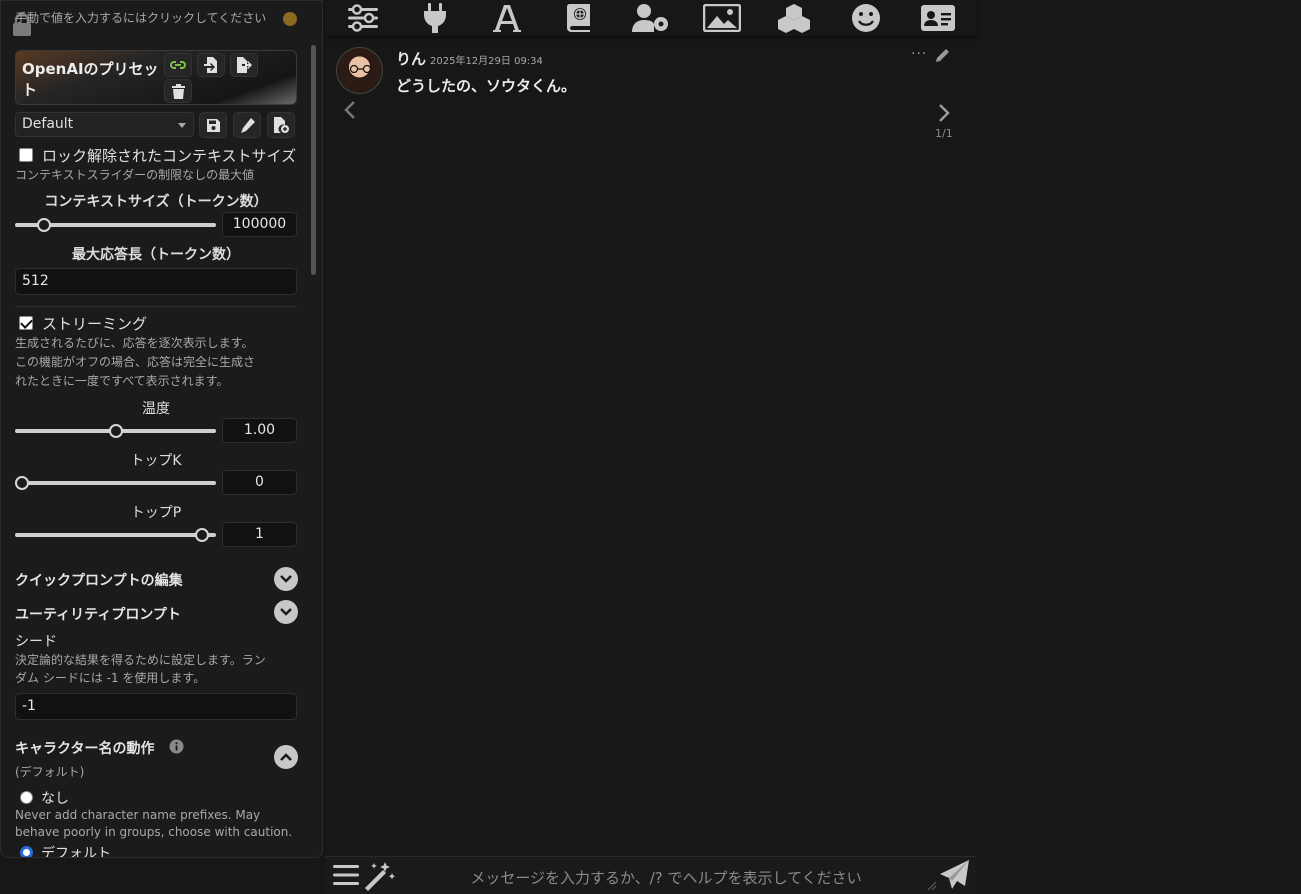  I want to click on preset-card: OpenAIのプリセット, so click(156, 77).